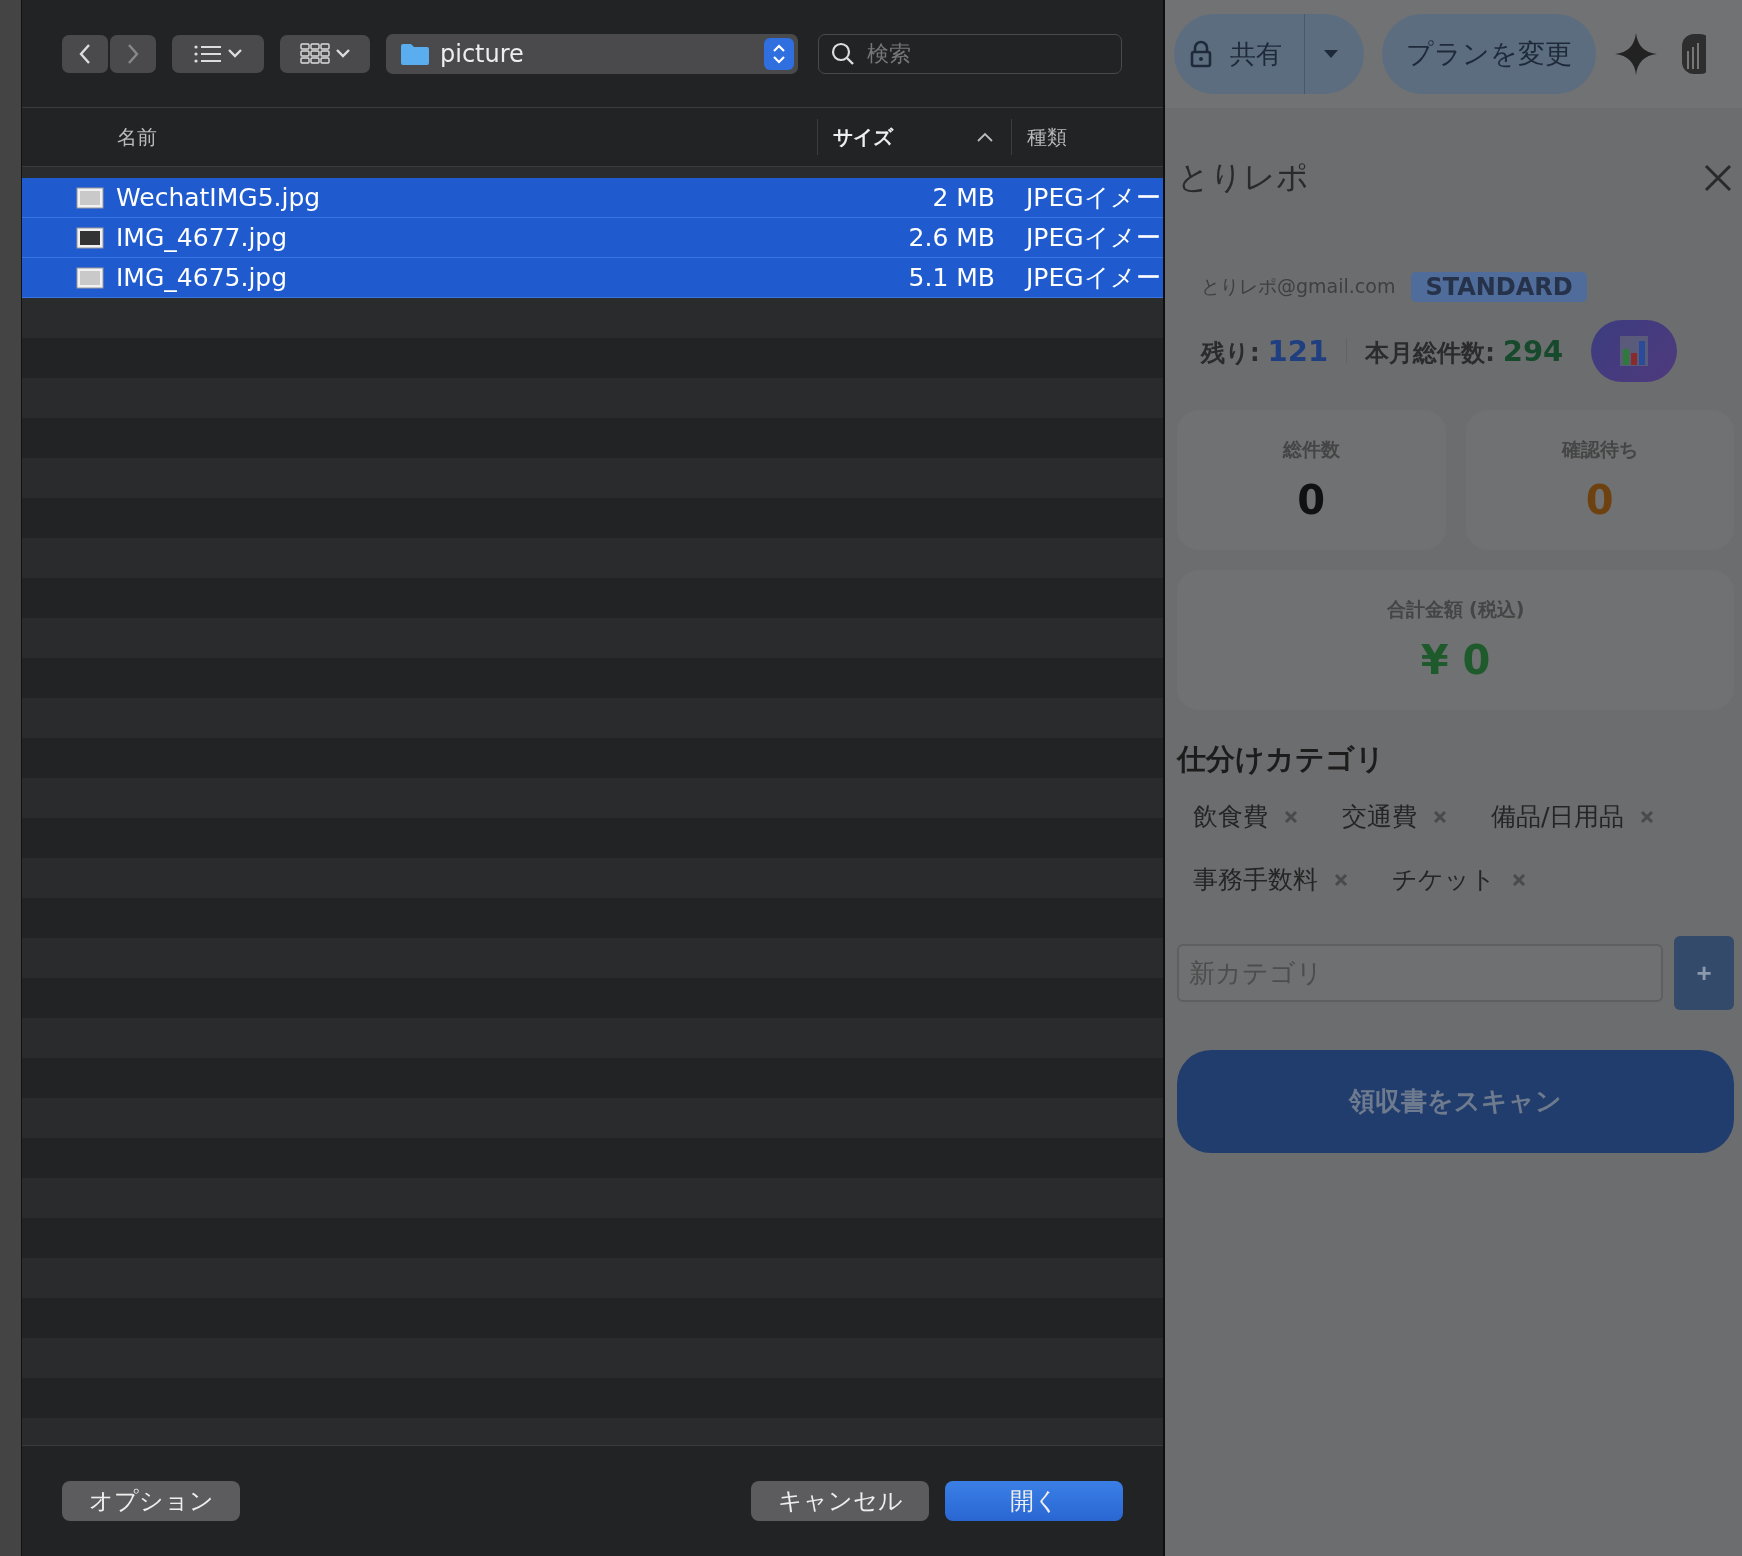  I want to click on file-name: IMG_4677.jpg, so click(202, 237).